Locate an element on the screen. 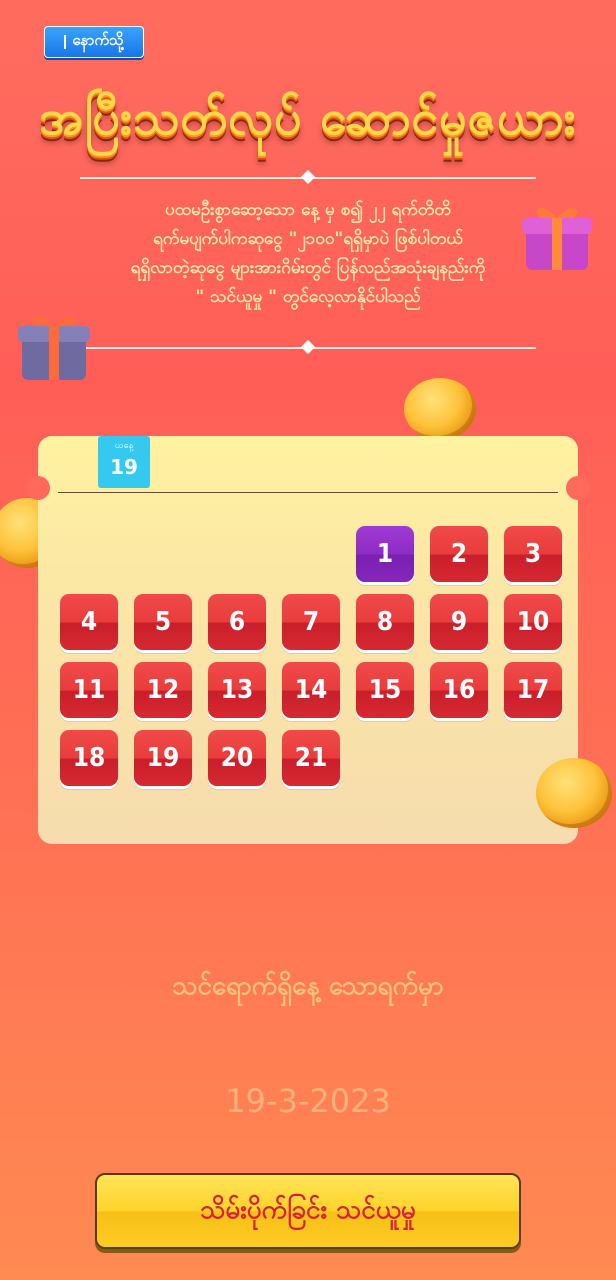 Image resolution: width=616 pixels, height=1280 pixels. today-day: 19 is located at coordinates (124, 467).